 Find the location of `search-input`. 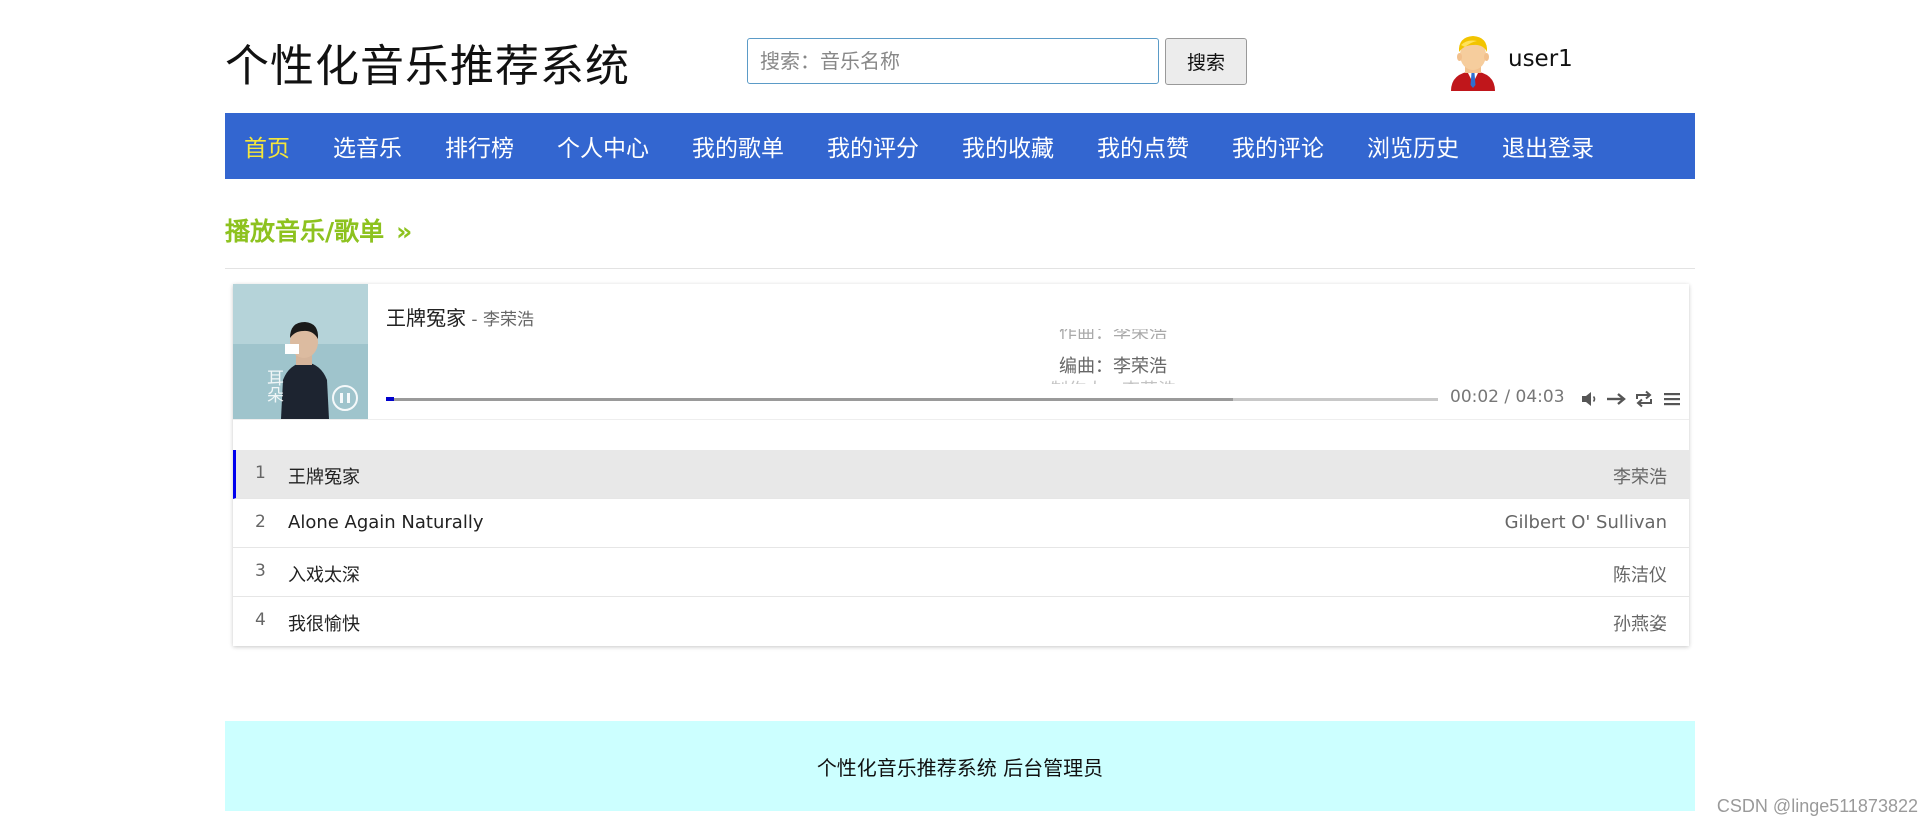

search-input is located at coordinates (953, 61).